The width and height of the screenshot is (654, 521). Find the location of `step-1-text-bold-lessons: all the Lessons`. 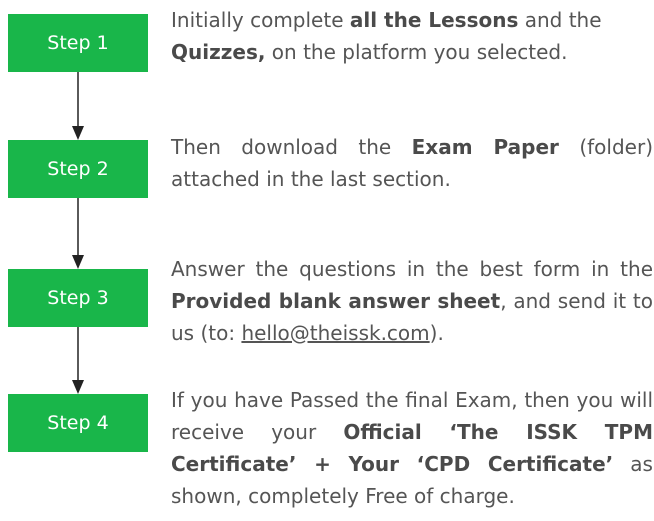

step-1-text-bold-lessons: all the Lessons is located at coordinates (434, 20).